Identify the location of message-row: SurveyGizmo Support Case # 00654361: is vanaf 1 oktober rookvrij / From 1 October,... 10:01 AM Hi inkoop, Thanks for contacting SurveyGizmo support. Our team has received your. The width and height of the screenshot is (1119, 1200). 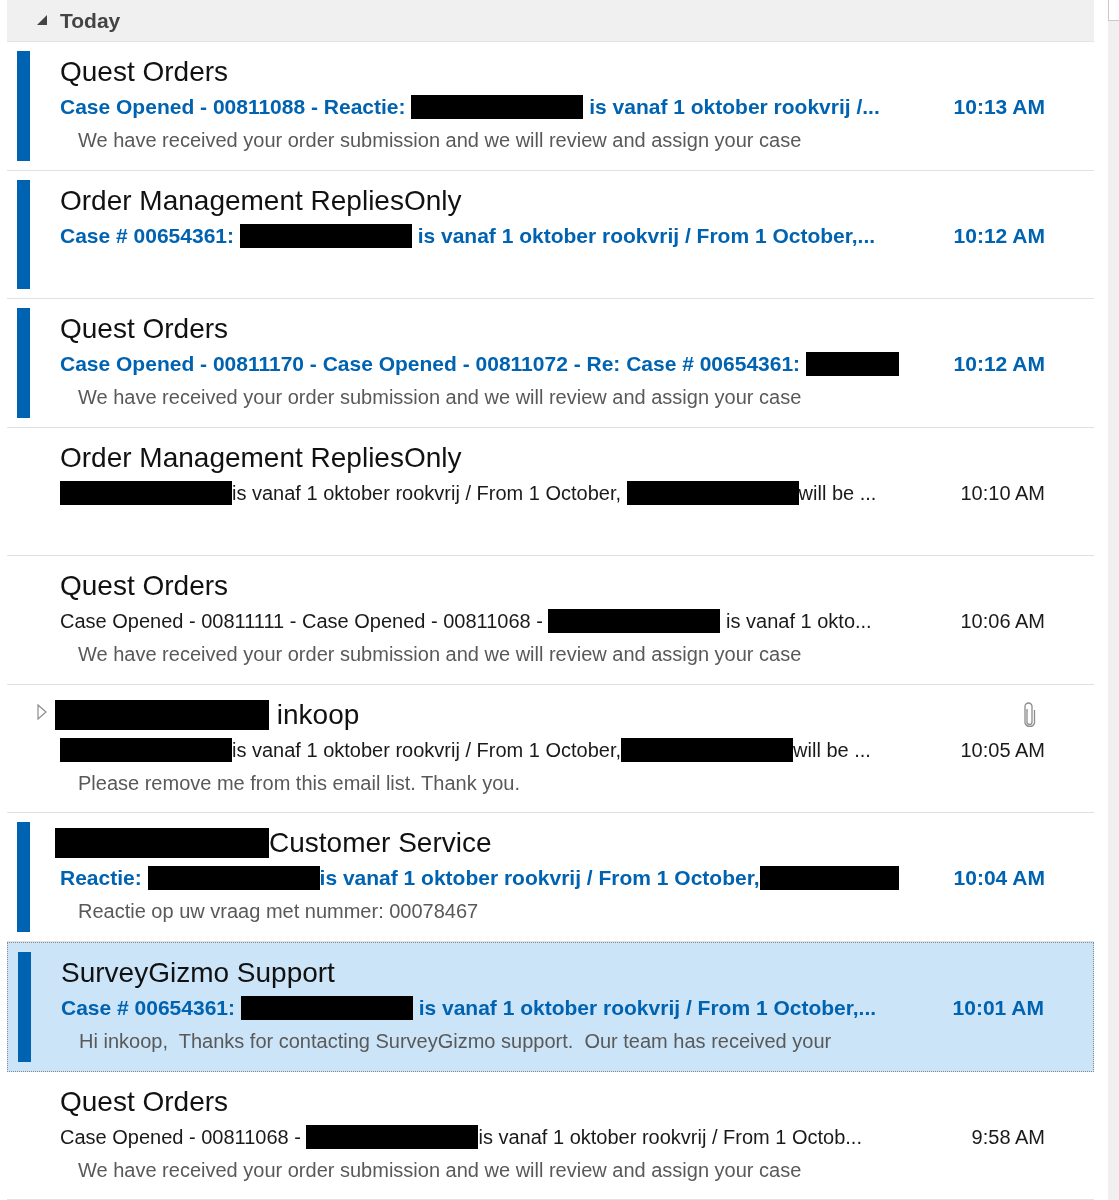
(550, 1006).